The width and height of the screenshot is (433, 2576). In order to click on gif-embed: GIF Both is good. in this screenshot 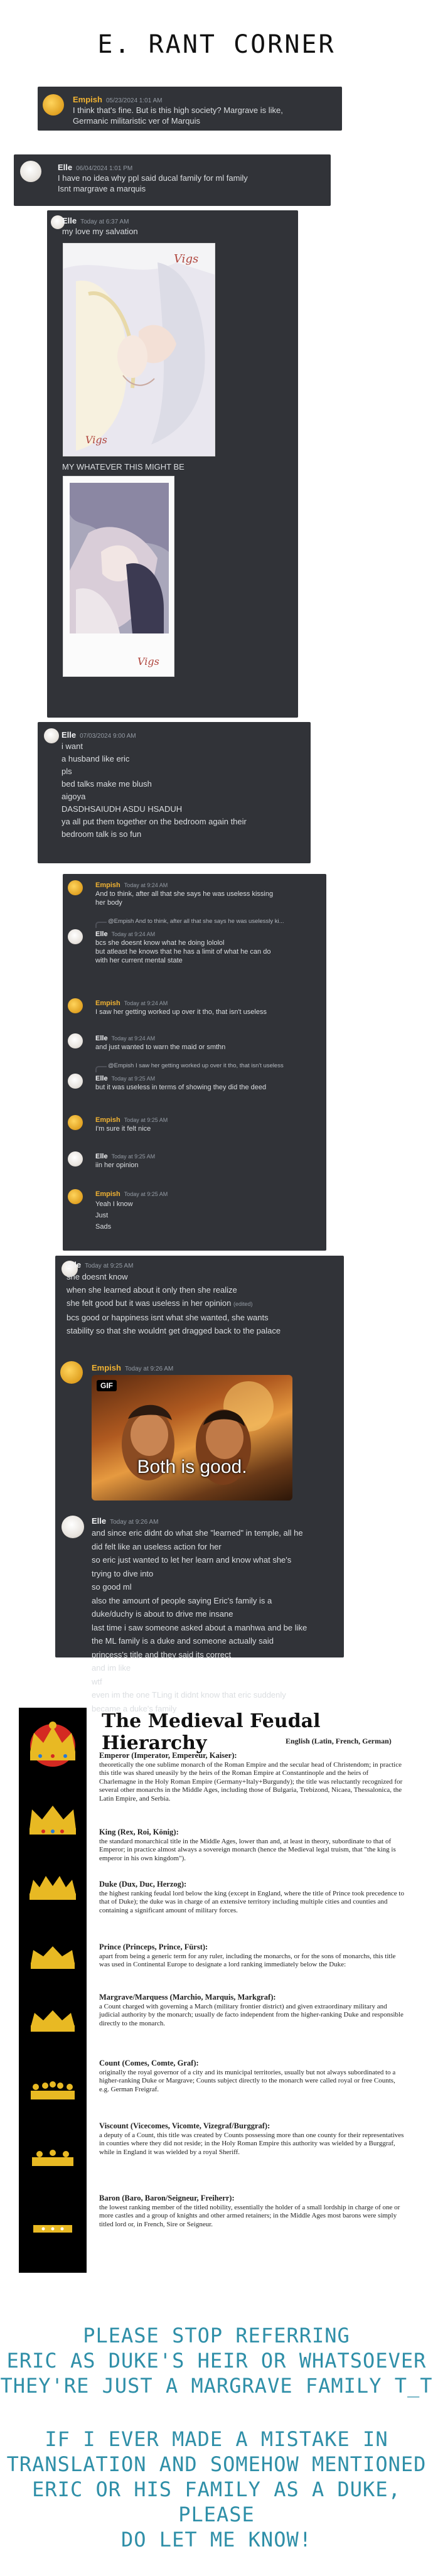, I will do `click(192, 1438)`.